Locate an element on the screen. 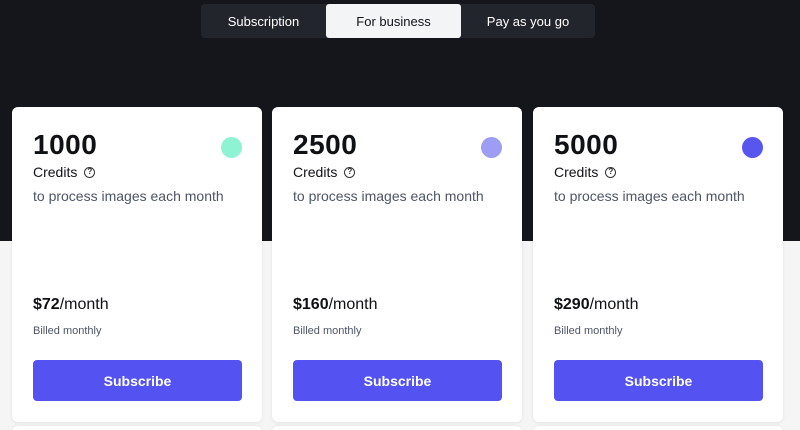 The image size is (800, 430). plan-price: $72/month is located at coordinates (71, 305).